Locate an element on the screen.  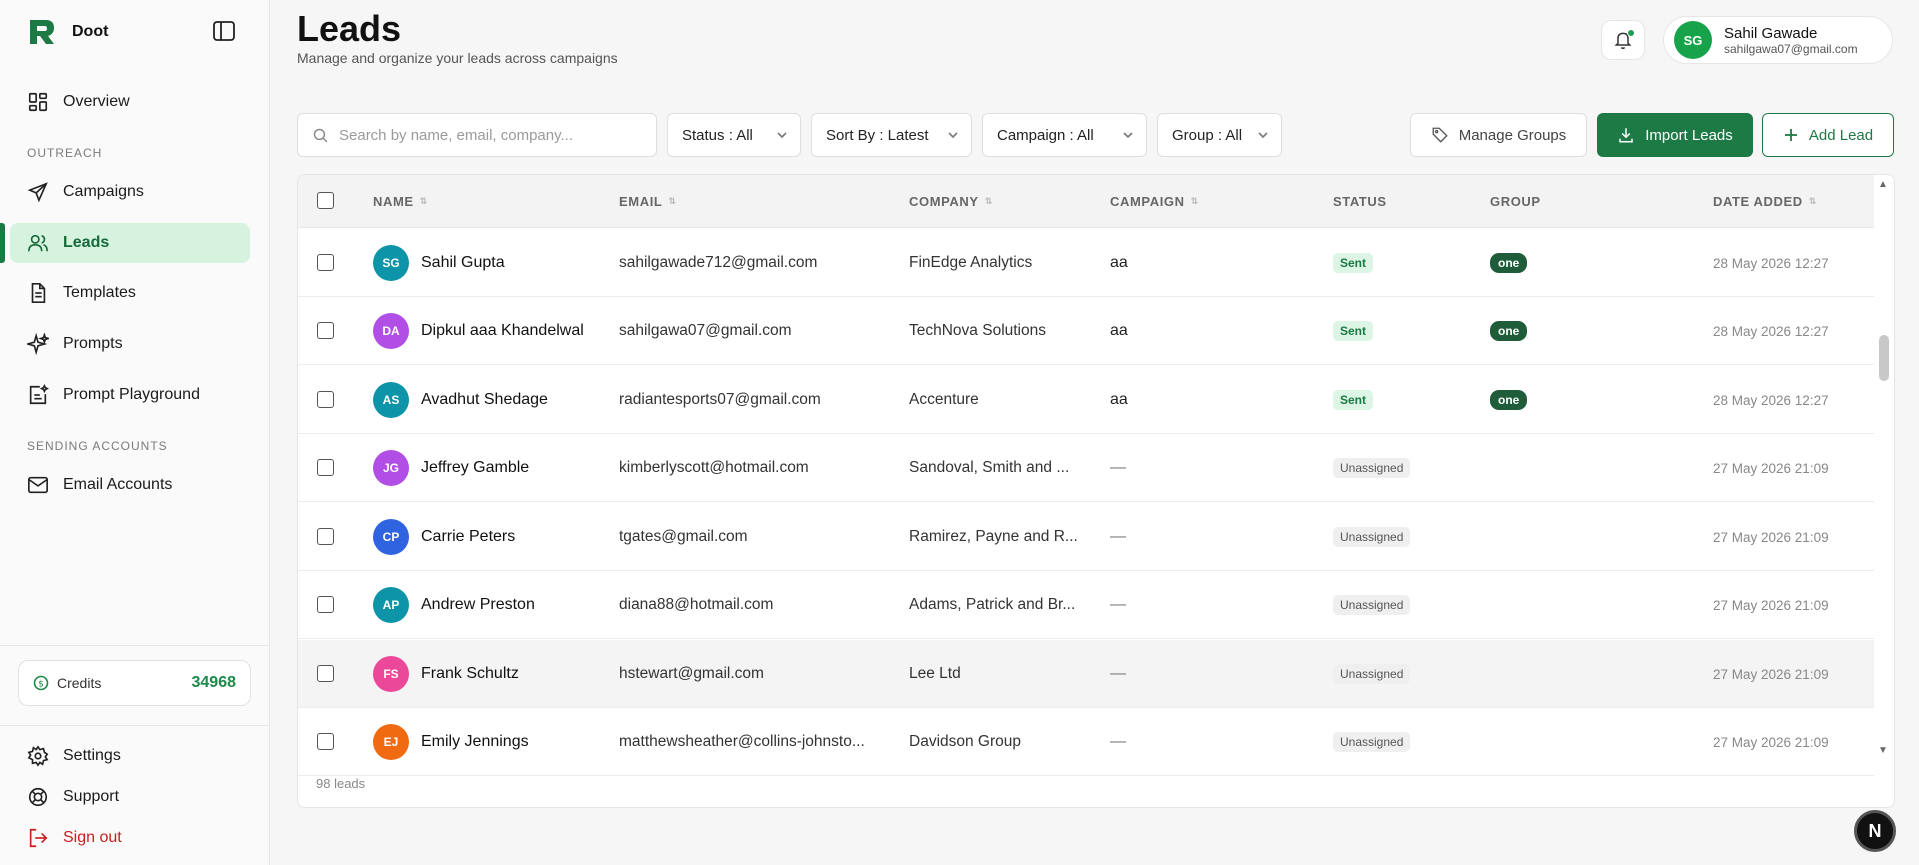
lead-campaign: — is located at coordinates (1118, 536).